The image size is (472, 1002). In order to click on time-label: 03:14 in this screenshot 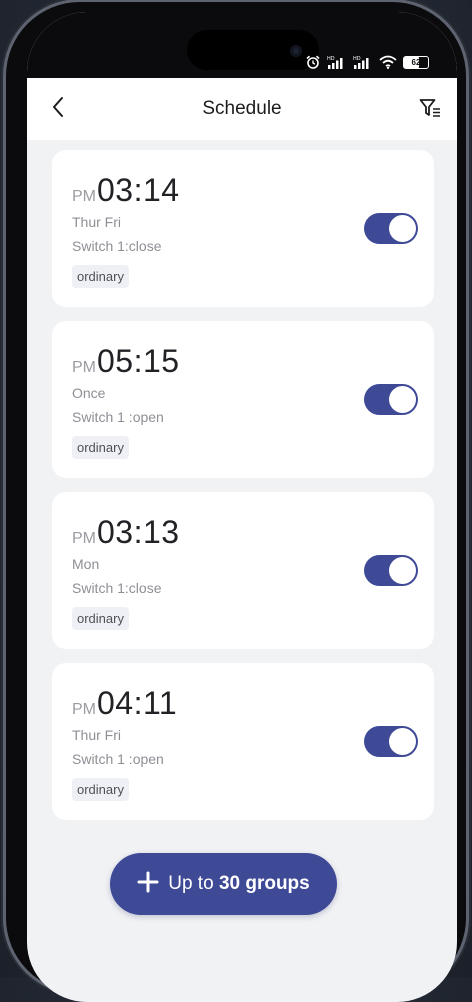, I will do `click(138, 190)`.